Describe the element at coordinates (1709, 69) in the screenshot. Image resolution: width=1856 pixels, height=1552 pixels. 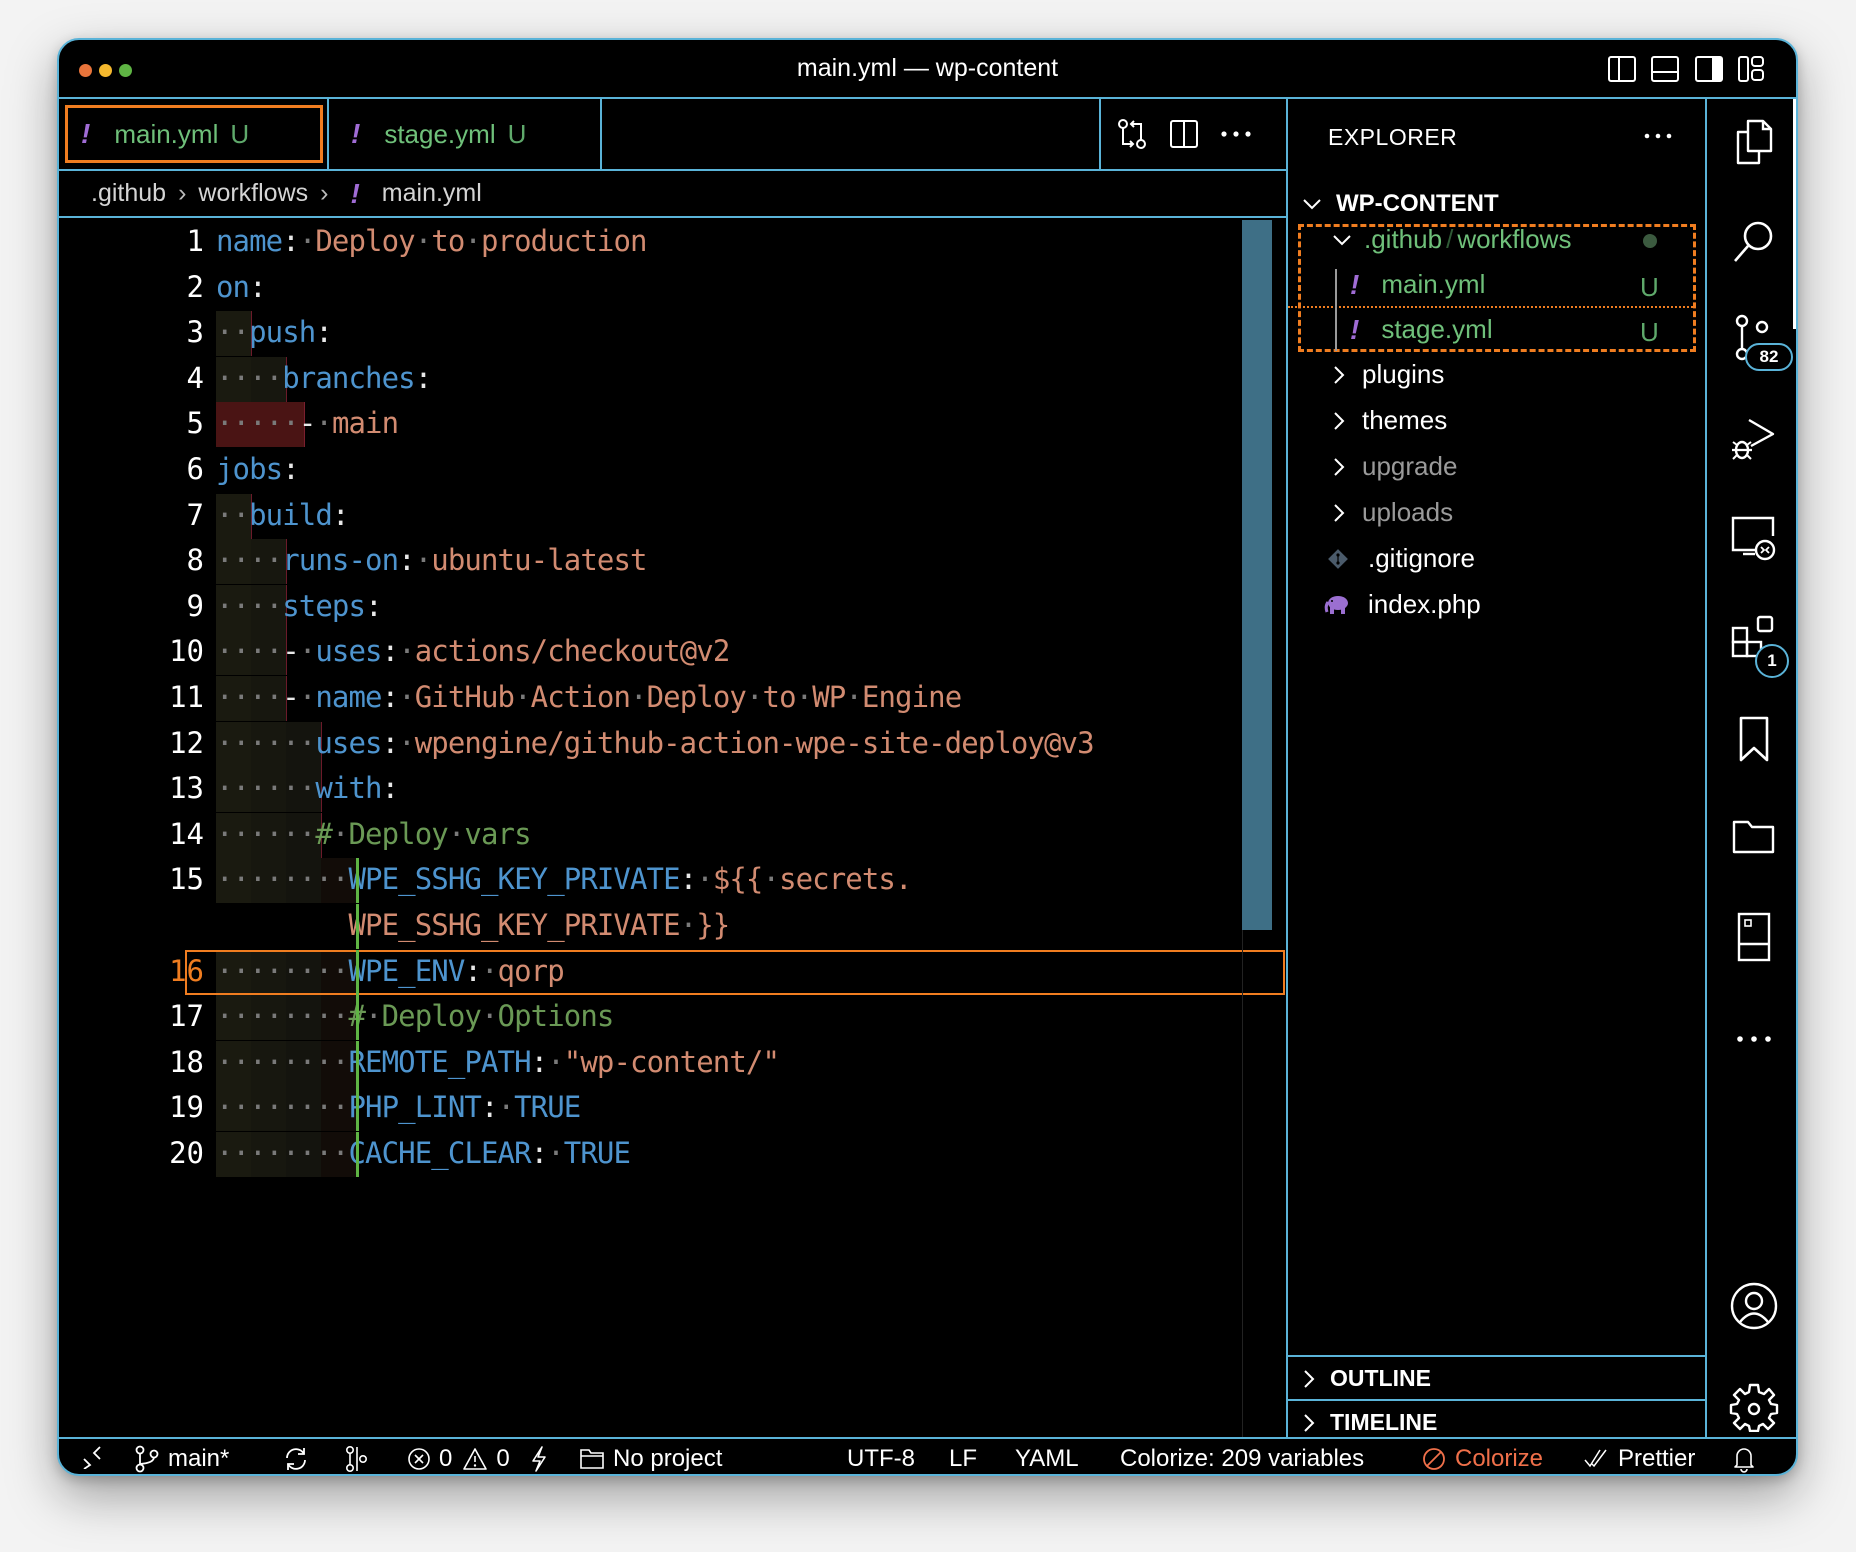
I see `toggle-secondary-sidebar-icon` at that location.